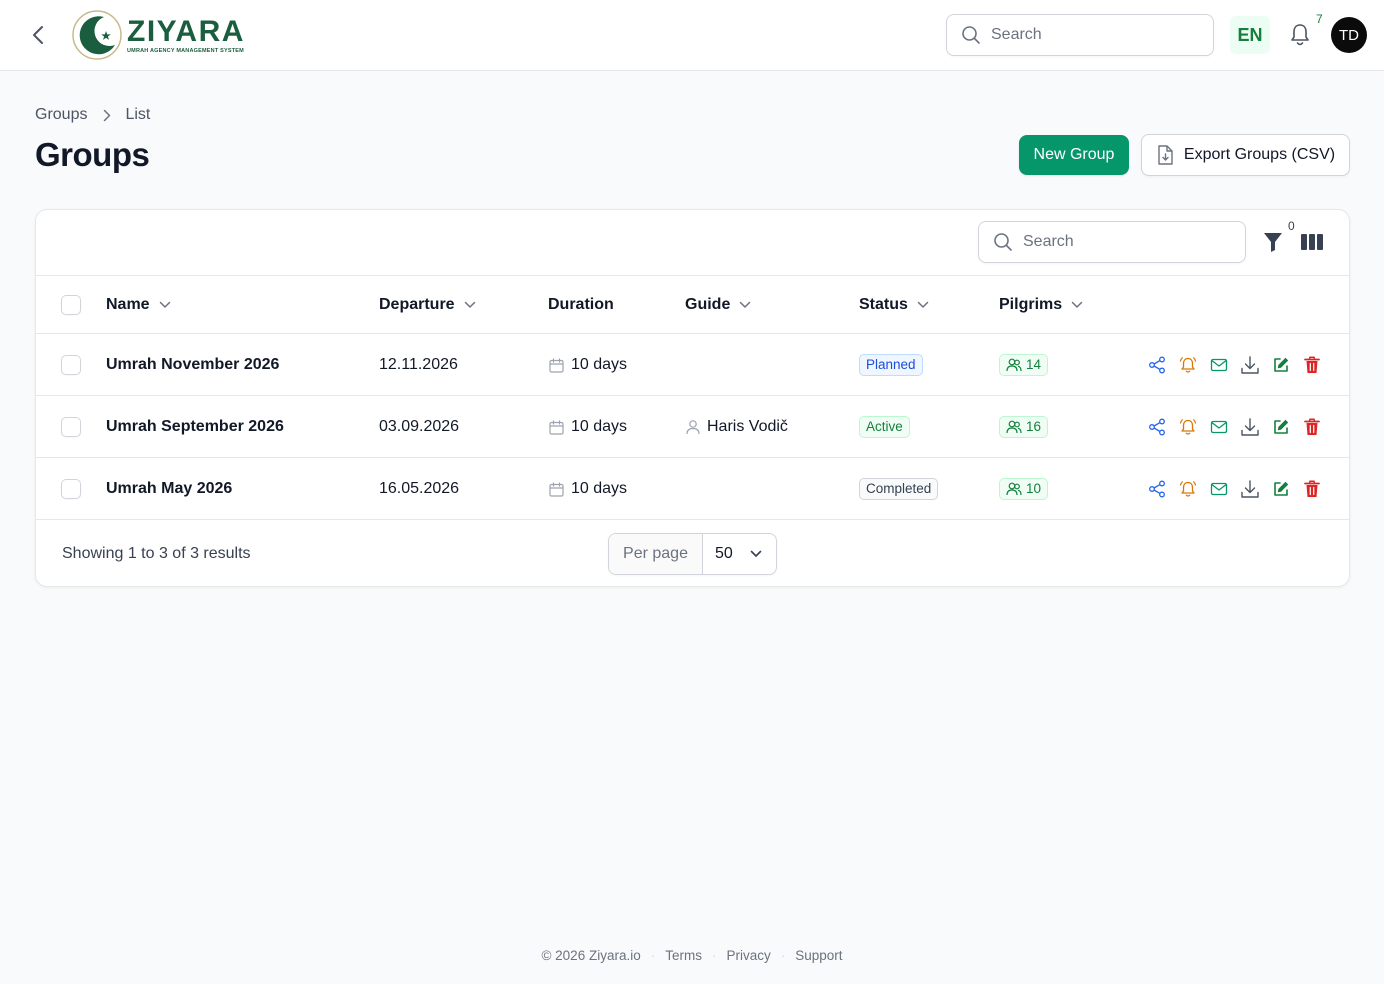 The image size is (1400, 984). I want to click on share-icon, so click(1157, 489).